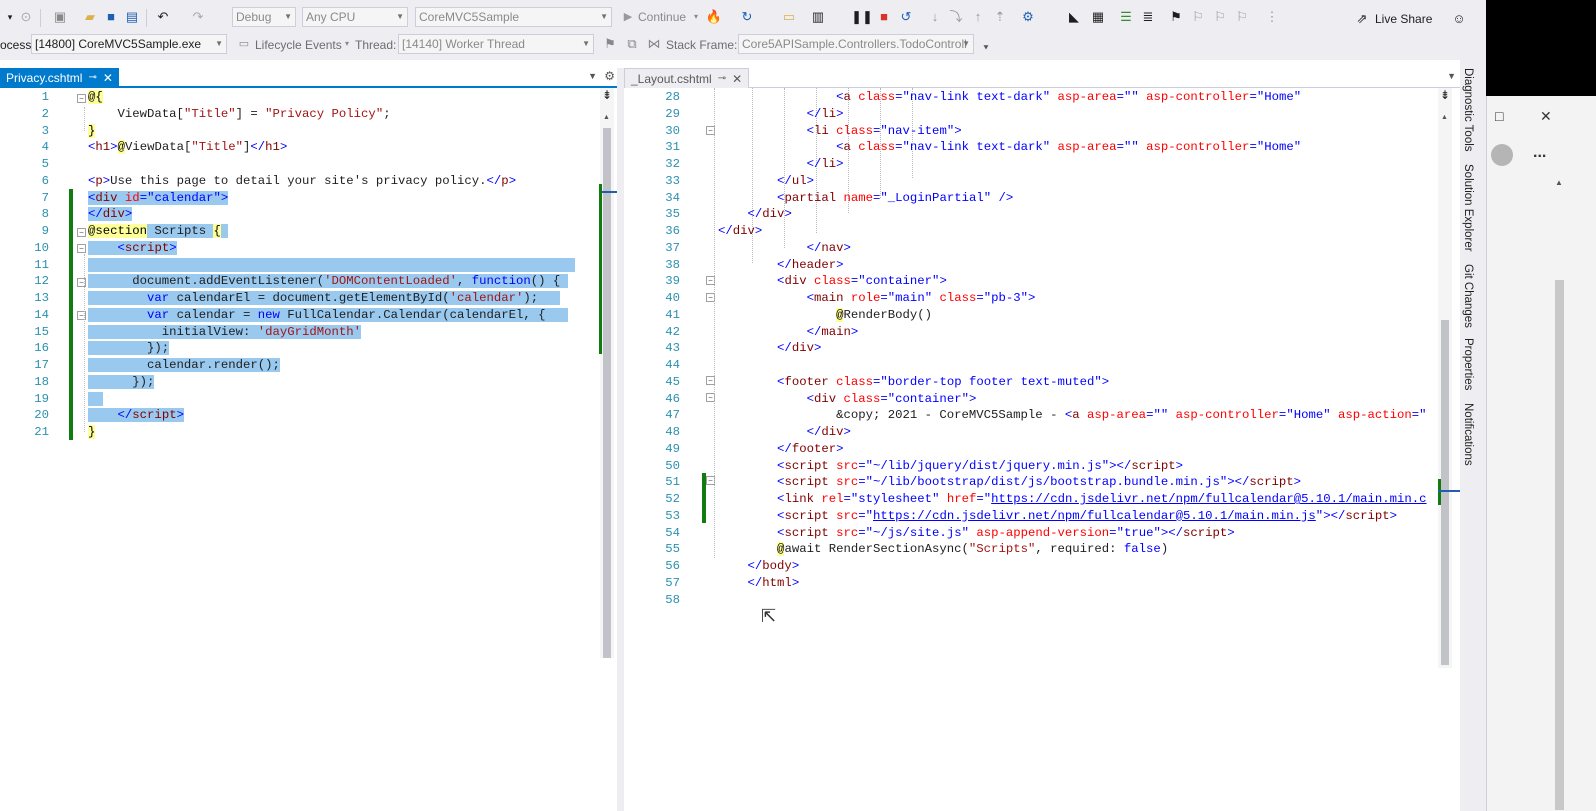  I want to click on continue-dropdown-icon: ▾, so click(696, 17).